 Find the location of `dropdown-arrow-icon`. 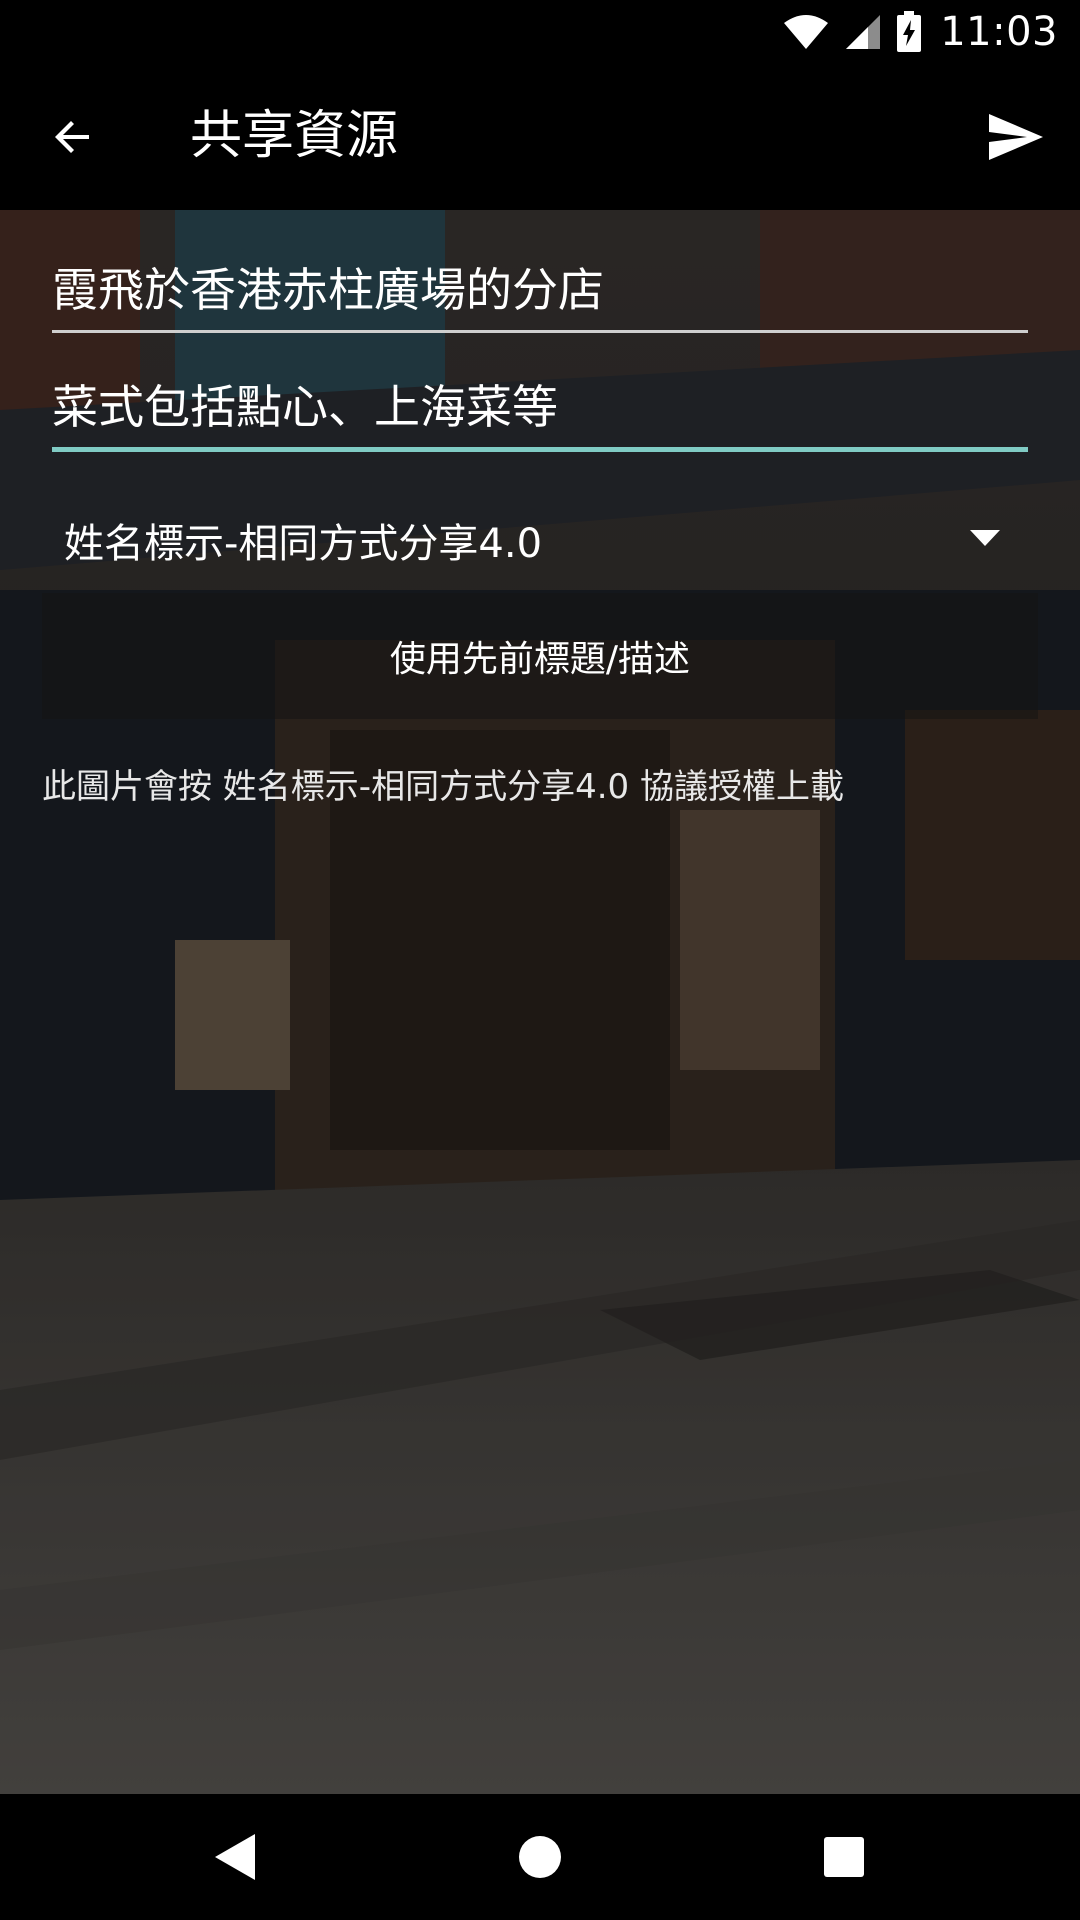

dropdown-arrow-icon is located at coordinates (985, 538).